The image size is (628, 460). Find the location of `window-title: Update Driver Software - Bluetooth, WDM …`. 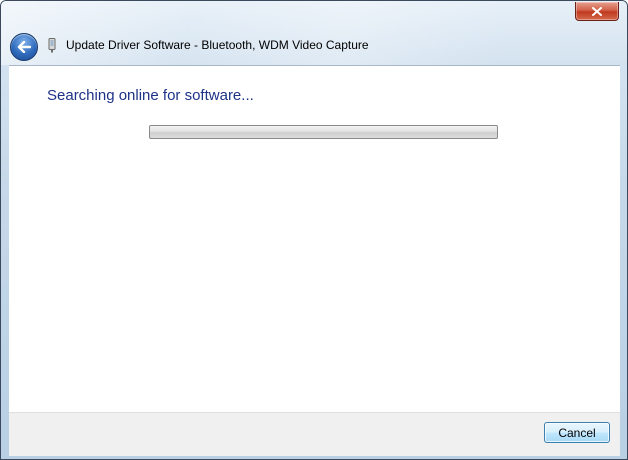

window-title: Update Driver Software - Bluetooth, WDM … is located at coordinates (217, 45).